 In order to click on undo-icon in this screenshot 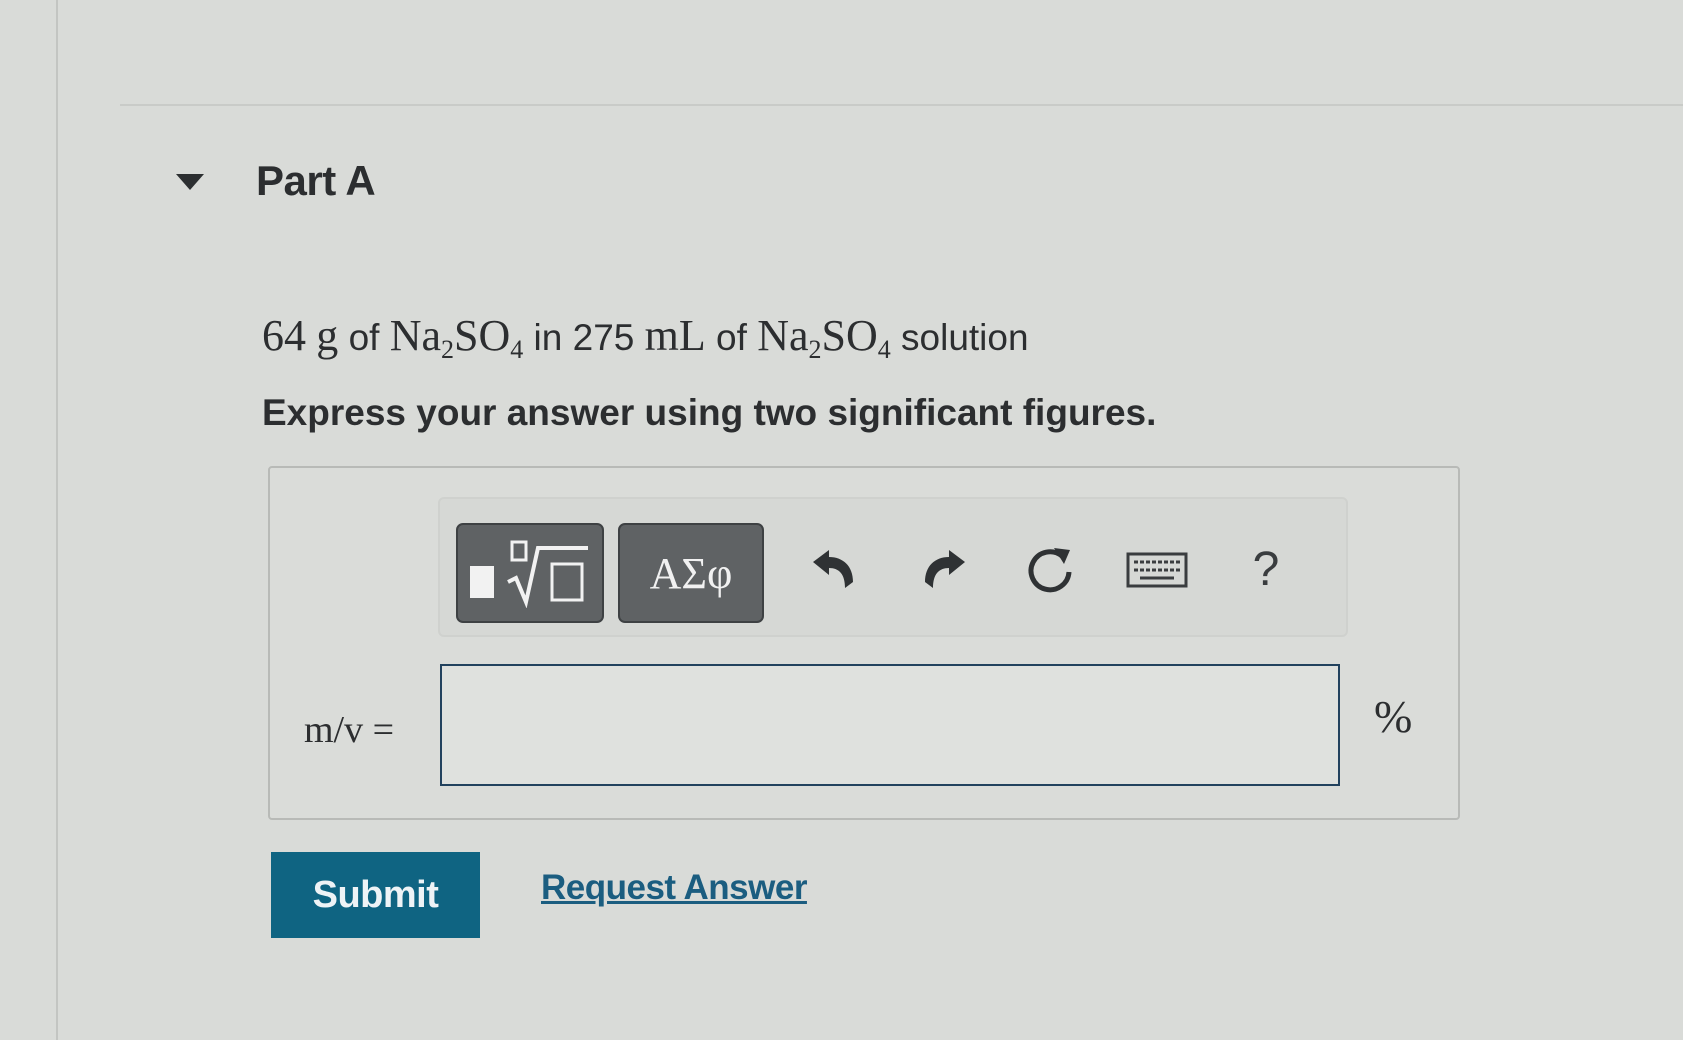, I will do `click(834, 570)`.